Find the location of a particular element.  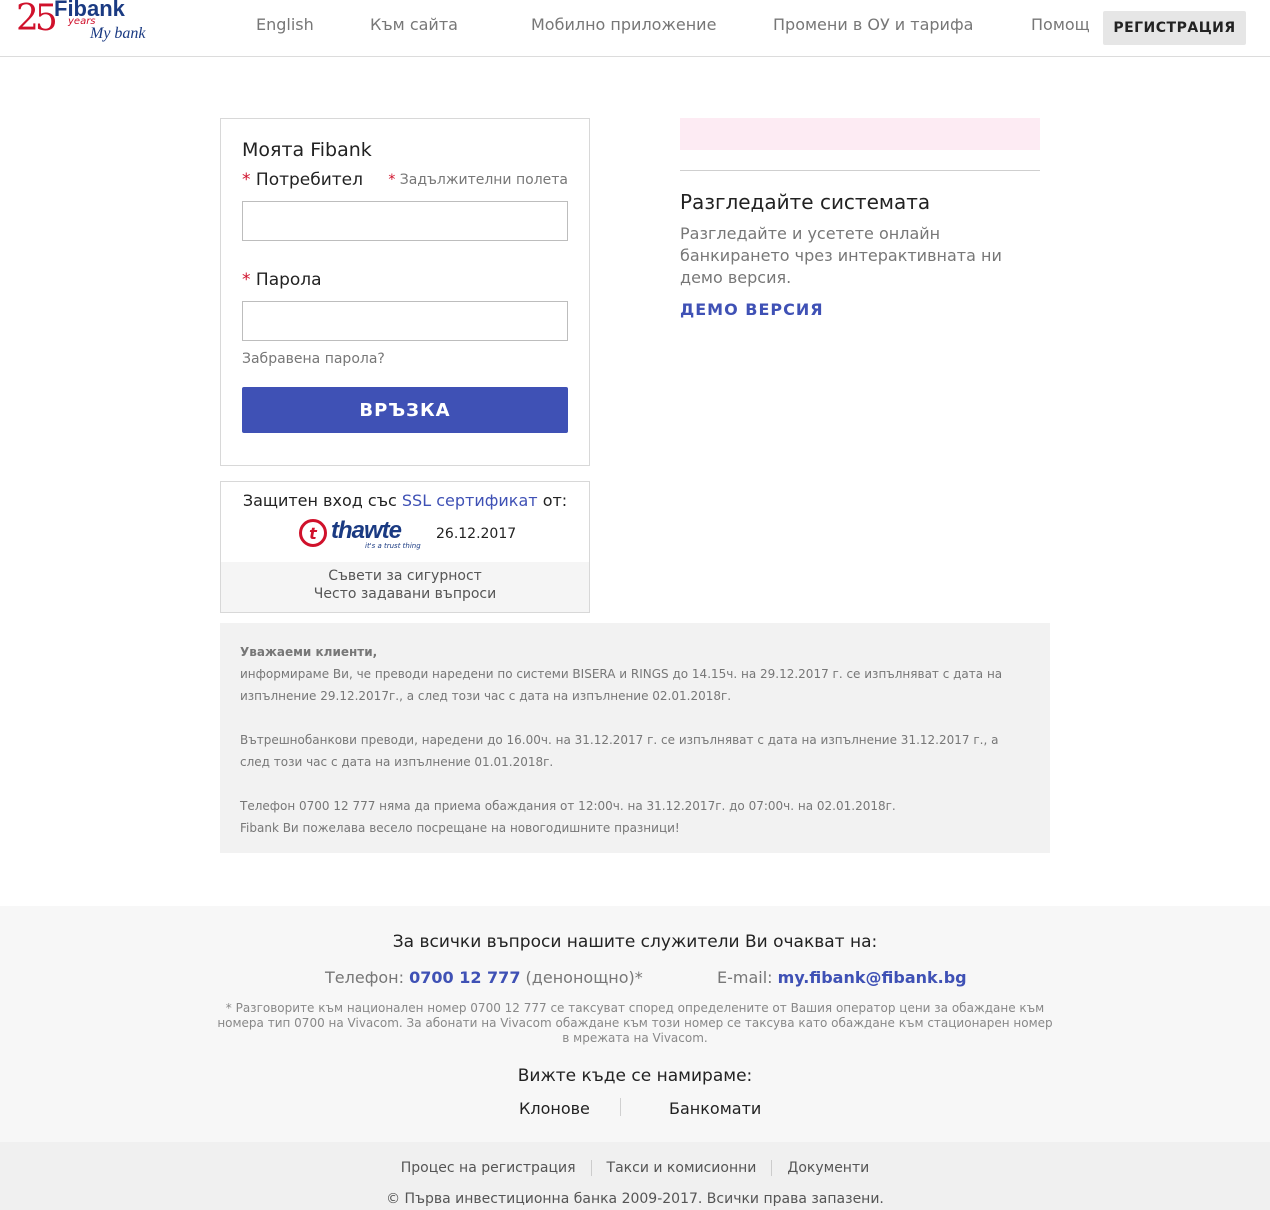

register-button: РЕГИСТРАЦИЯ is located at coordinates (1174, 28).